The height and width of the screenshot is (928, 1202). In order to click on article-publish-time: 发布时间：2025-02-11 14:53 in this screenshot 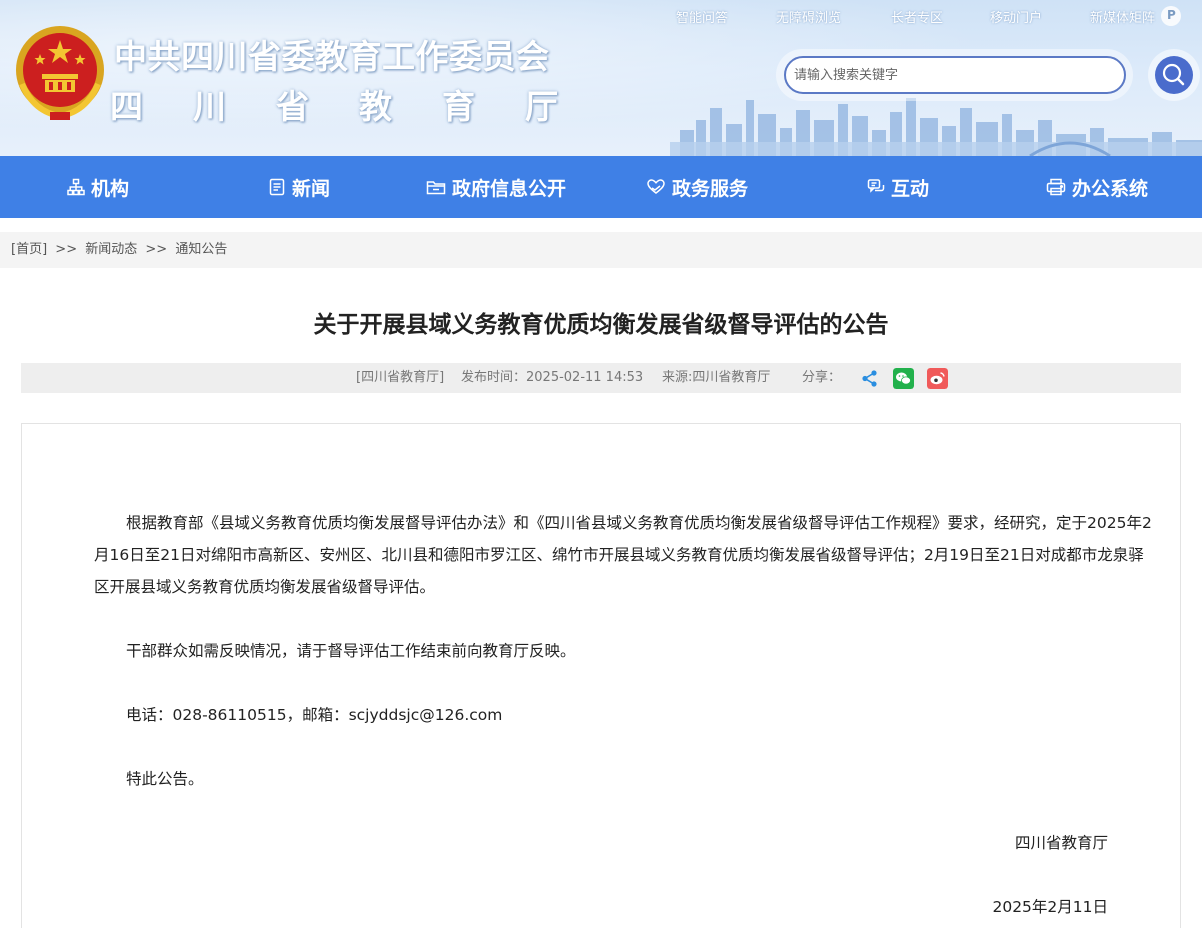, I will do `click(552, 377)`.